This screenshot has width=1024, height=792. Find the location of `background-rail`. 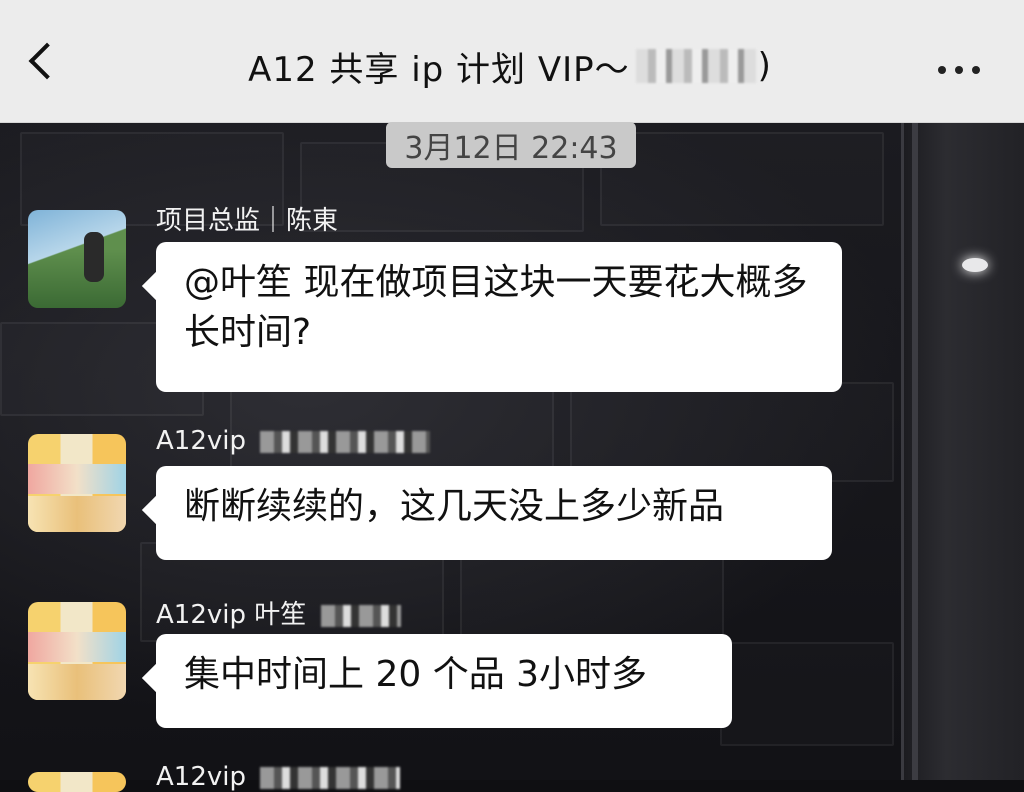

background-rail is located at coordinates (915, 451).